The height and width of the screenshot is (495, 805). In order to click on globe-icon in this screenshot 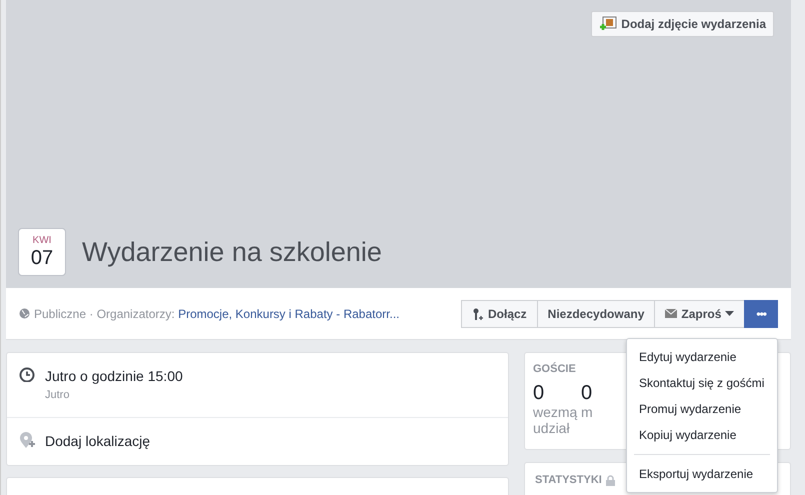, I will do `click(24, 313)`.